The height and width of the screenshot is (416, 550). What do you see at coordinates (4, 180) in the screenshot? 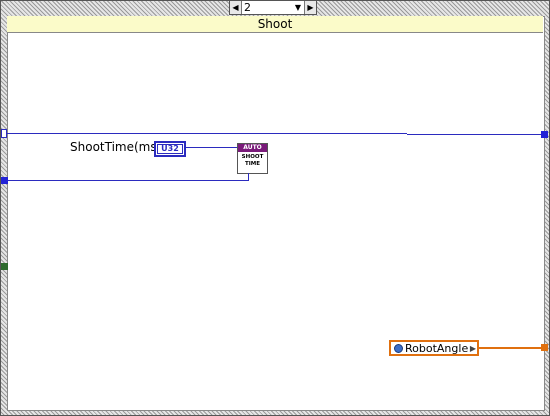
I see `tunnel-left-middle` at bounding box center [4, 180].